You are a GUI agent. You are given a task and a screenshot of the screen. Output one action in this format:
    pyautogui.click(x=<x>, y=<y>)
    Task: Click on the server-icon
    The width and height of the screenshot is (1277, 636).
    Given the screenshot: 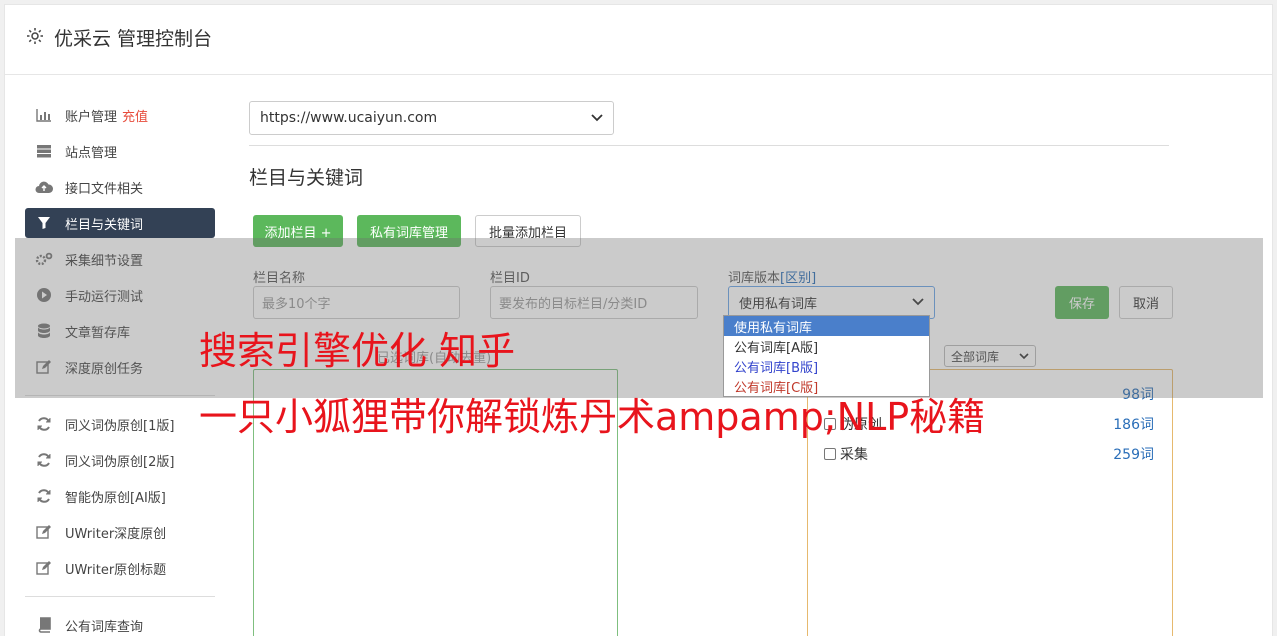 What is the action you would take?
    pyautogui.click(x=44, y=151)
    